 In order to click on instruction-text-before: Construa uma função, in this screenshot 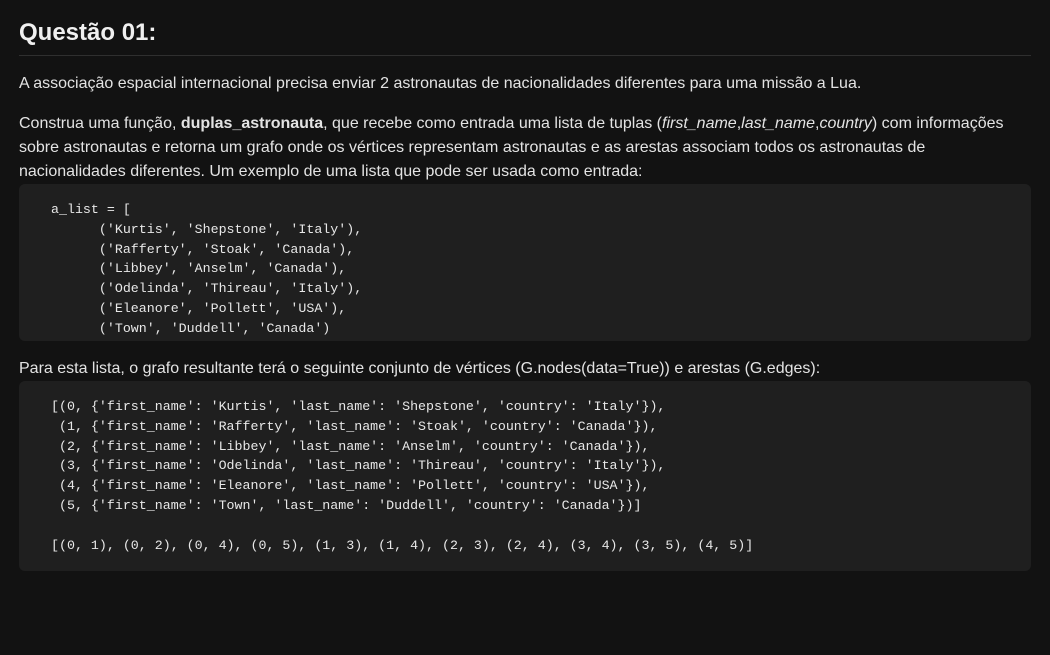, I will do `click(100, 123)`.